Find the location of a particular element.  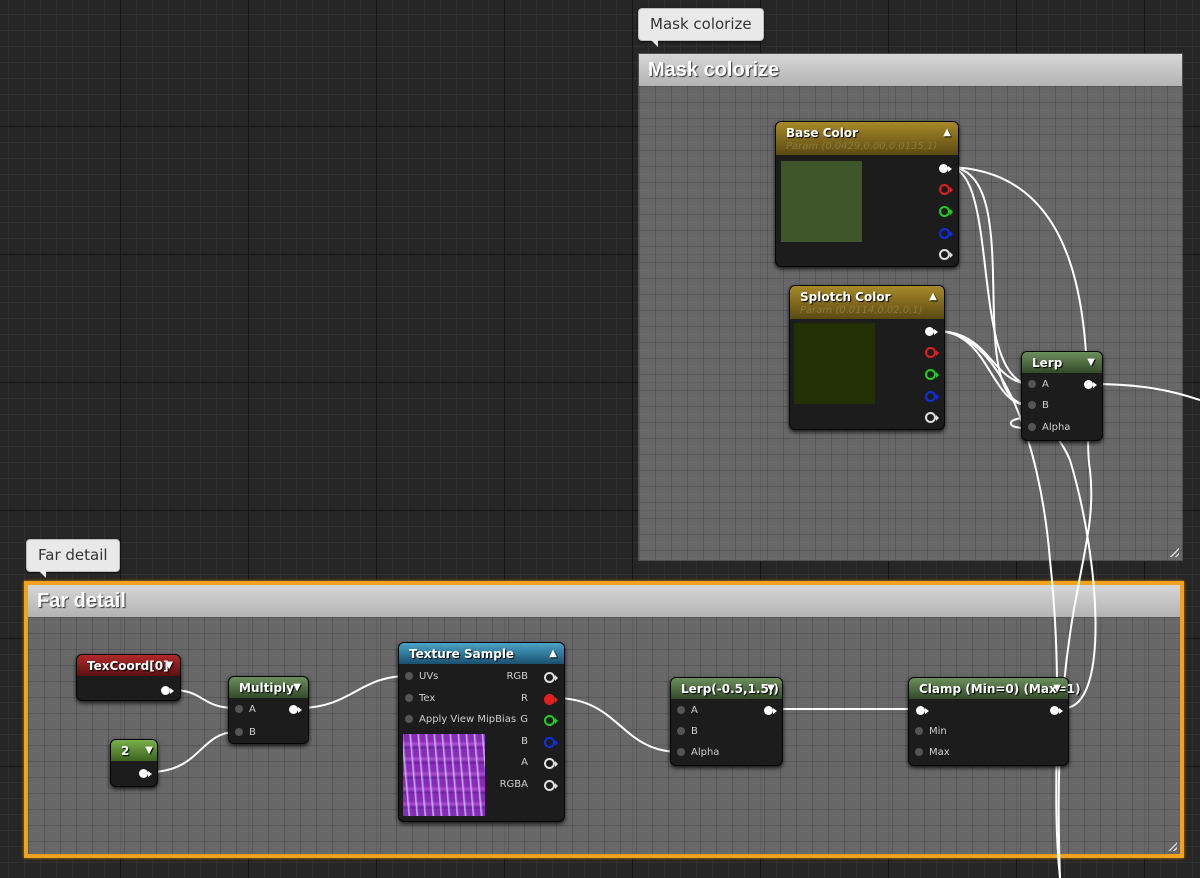

node-header: Lerp ▼ is located at coordinates (1062, 362).